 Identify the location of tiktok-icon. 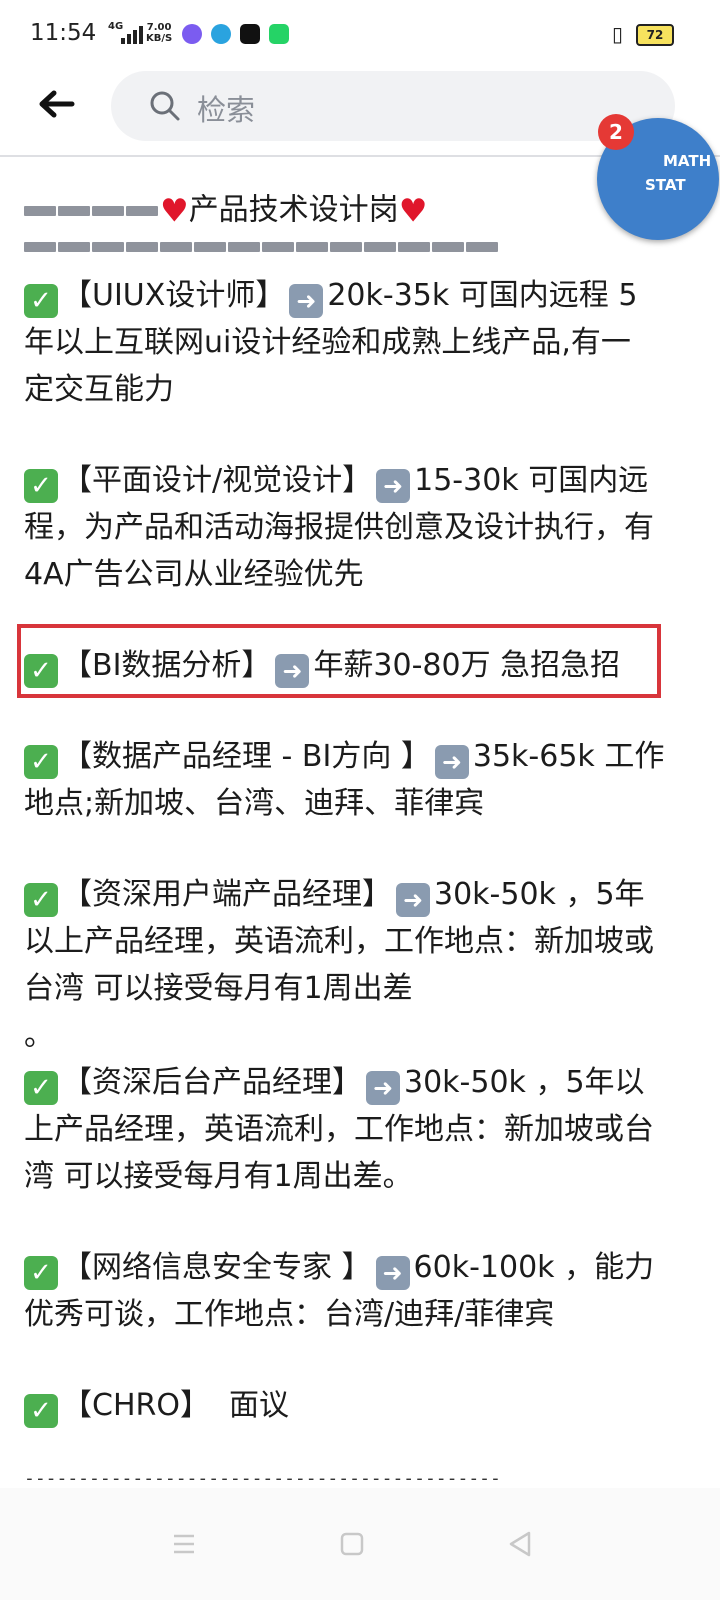
(250, 34).